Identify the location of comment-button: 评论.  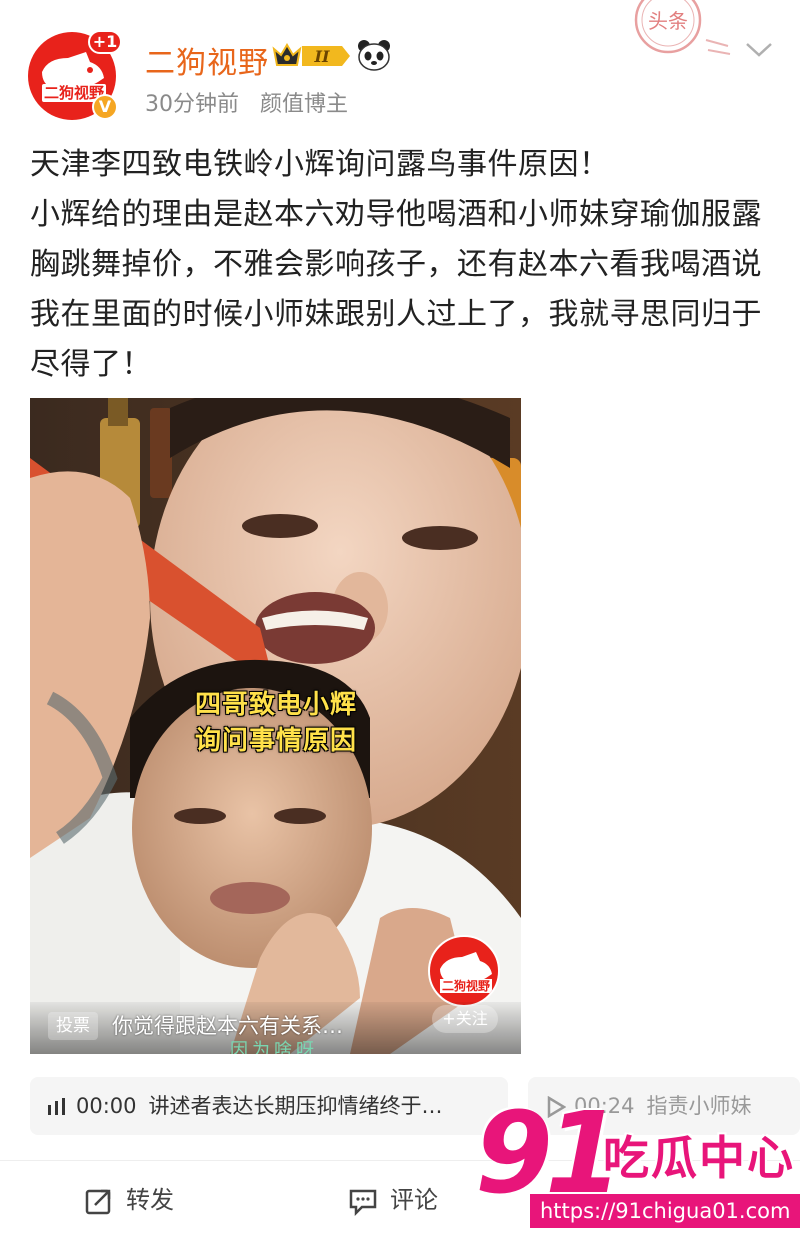
(393, 1201).